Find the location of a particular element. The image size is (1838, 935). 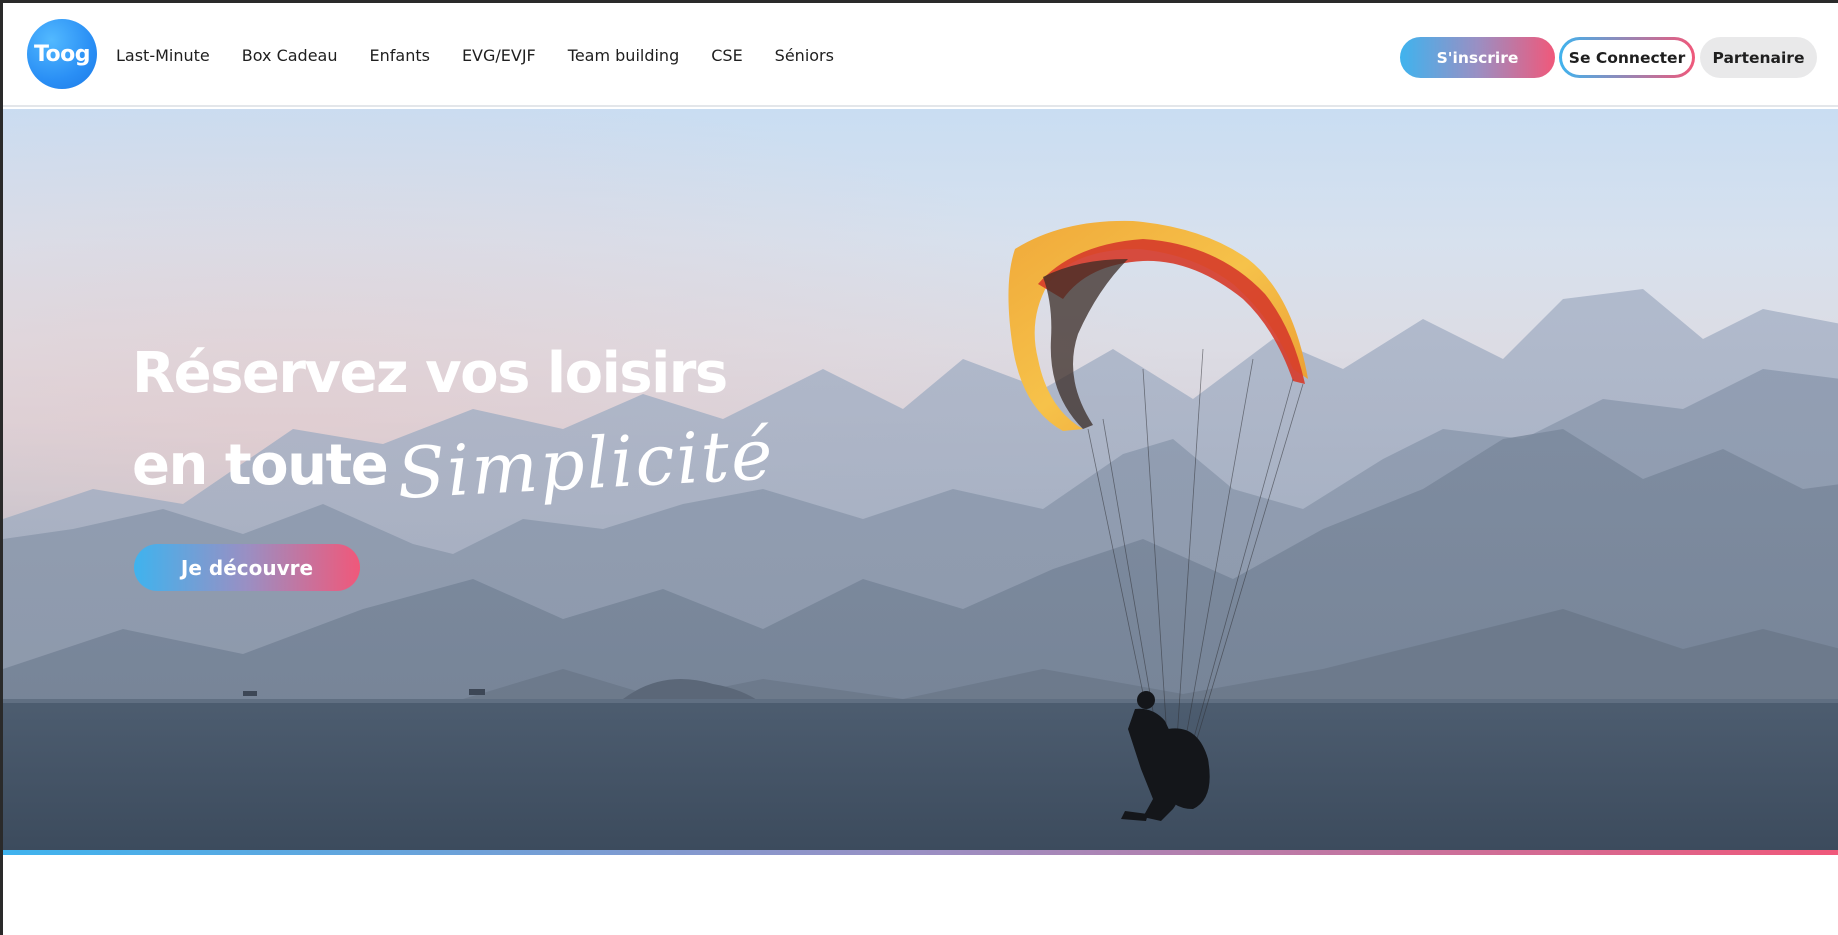

nav-item-evg-evjf: EVG/EVJF is located at coordinates (499, 55).